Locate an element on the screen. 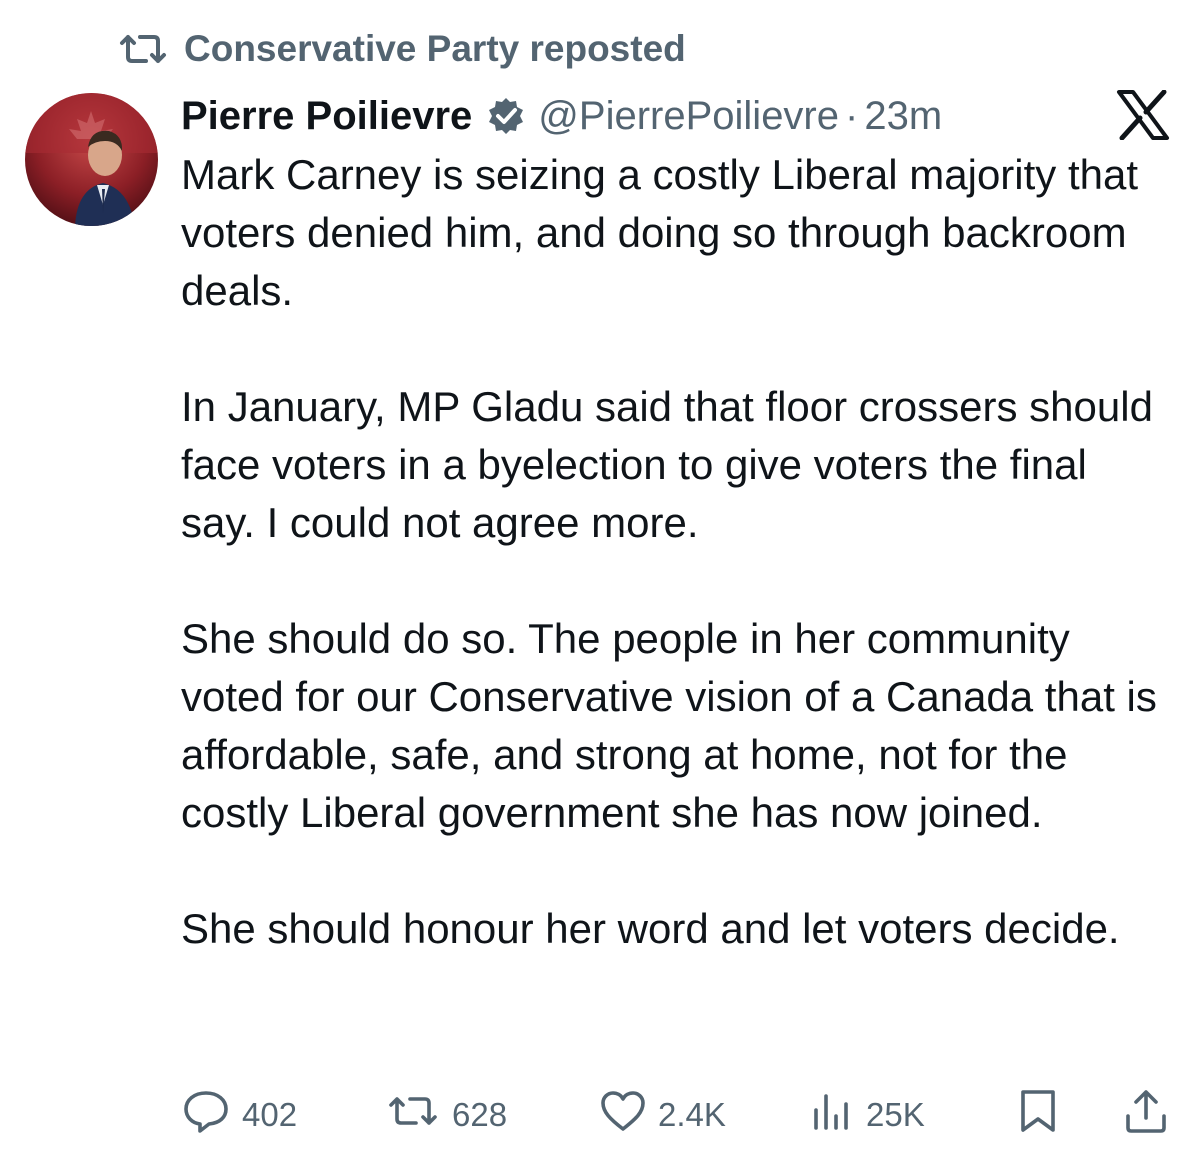 This screenshot has height=1156, width=1200. repost-button: 628 is located at coordinates (446, 1115).